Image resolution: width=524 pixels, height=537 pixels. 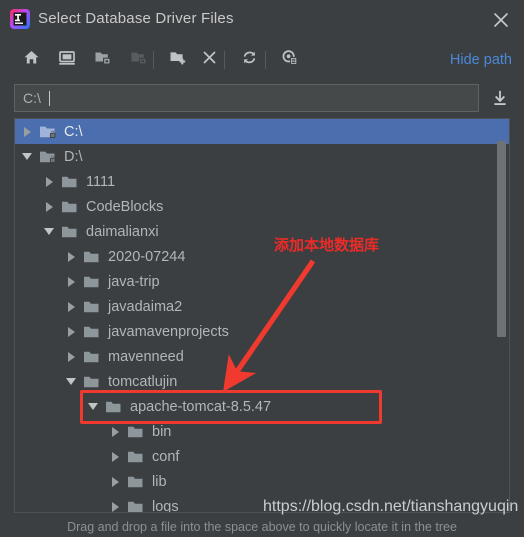 What do you see at coordinates (262, 256) in the screenshot?
I see `tree-row: 2020-07244` at bounding box center [262, 256].